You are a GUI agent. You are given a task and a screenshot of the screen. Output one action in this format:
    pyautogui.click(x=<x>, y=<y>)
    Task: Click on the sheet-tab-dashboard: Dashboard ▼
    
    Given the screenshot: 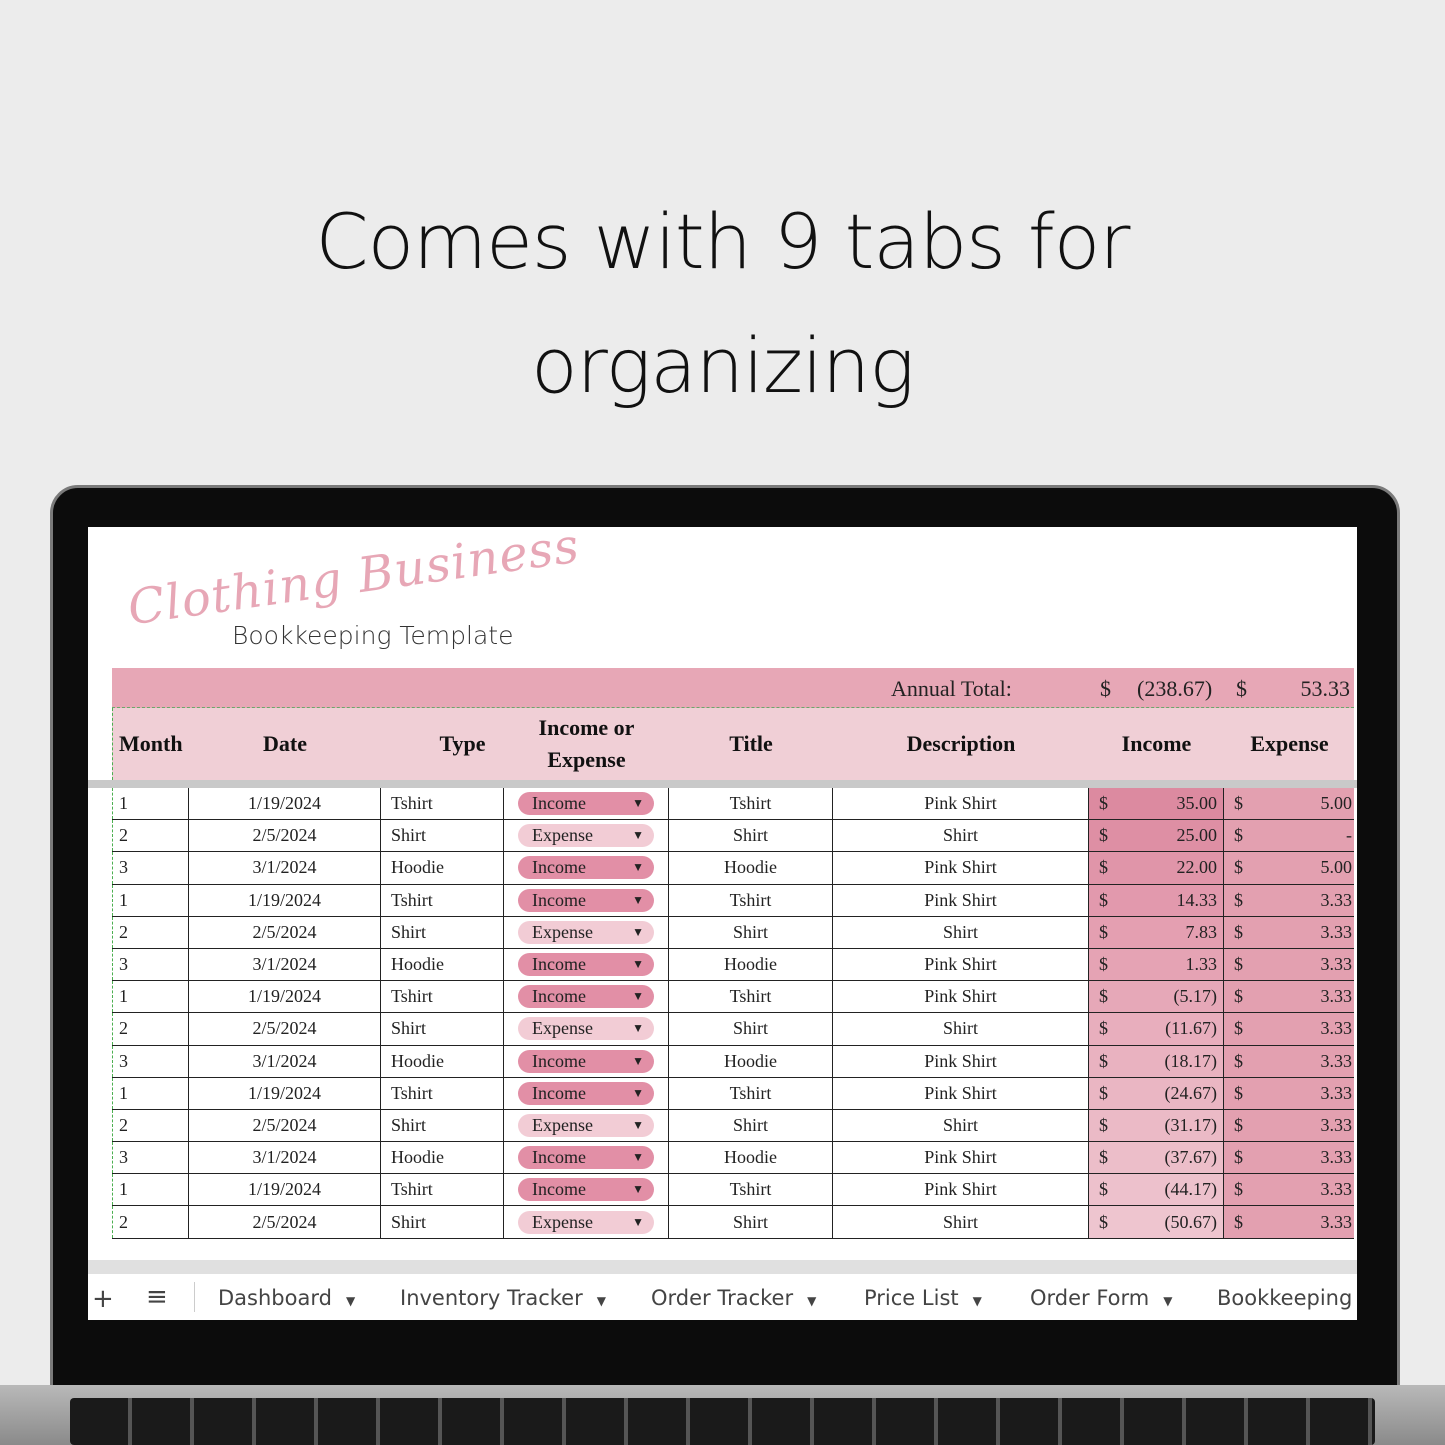 What is the action you would take?
    pyautogui.click(x=286, y=1298)
    